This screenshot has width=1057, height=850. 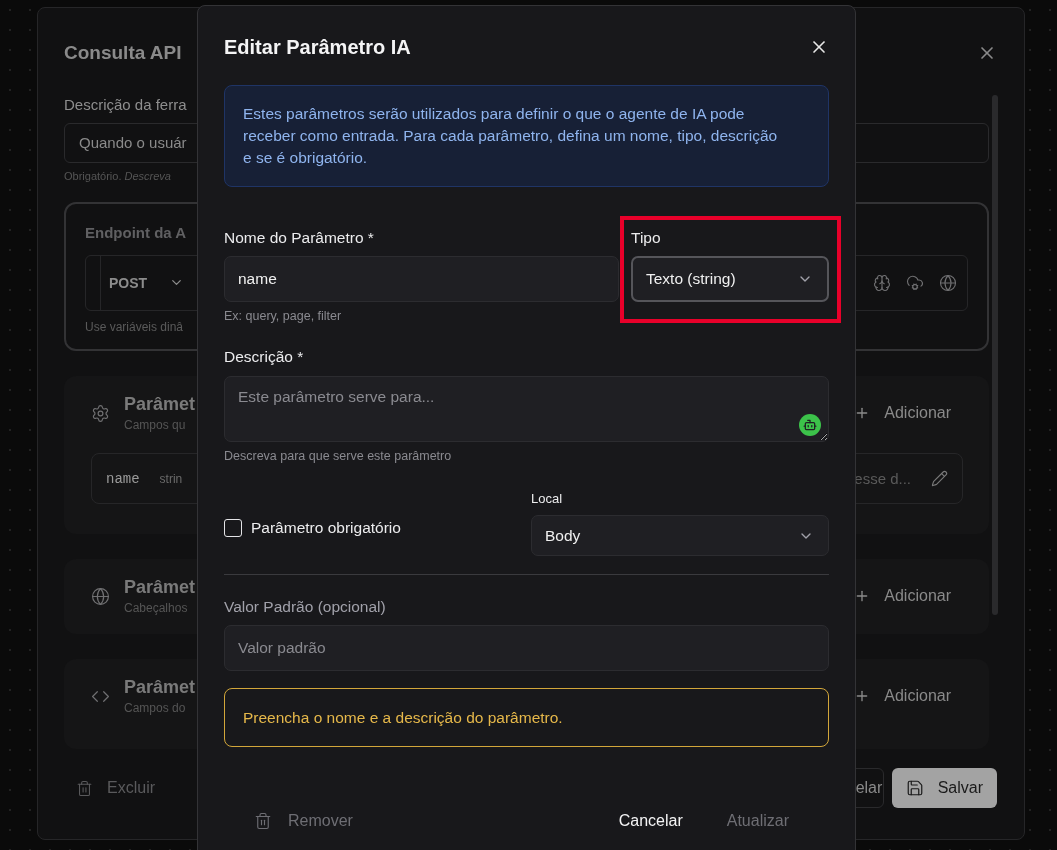 What do you see at coordinates (939, 479) in the screenshot?
I see `edit-icon` at bounding box center [939, 479].